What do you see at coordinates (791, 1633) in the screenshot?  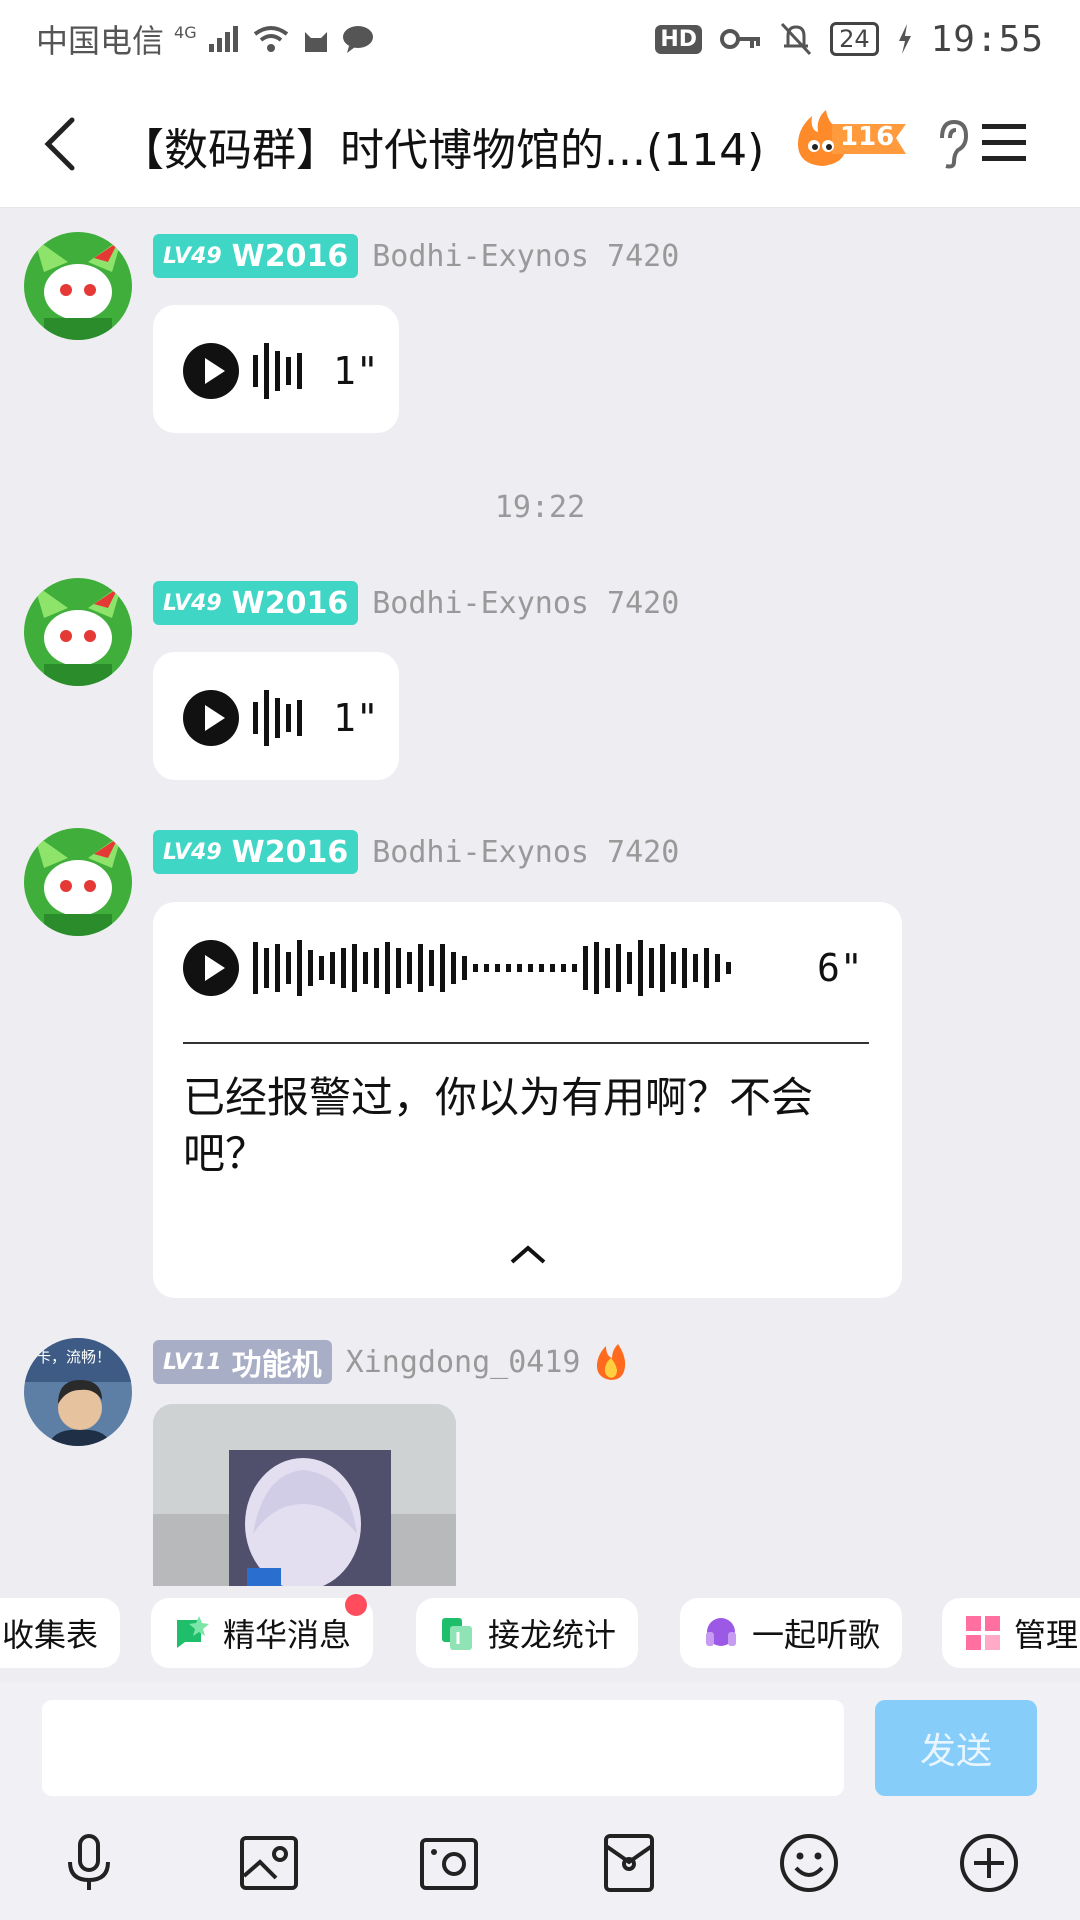 I see `shortcut-listen-together: 一起听歌` at bounding box center [791, 1633].